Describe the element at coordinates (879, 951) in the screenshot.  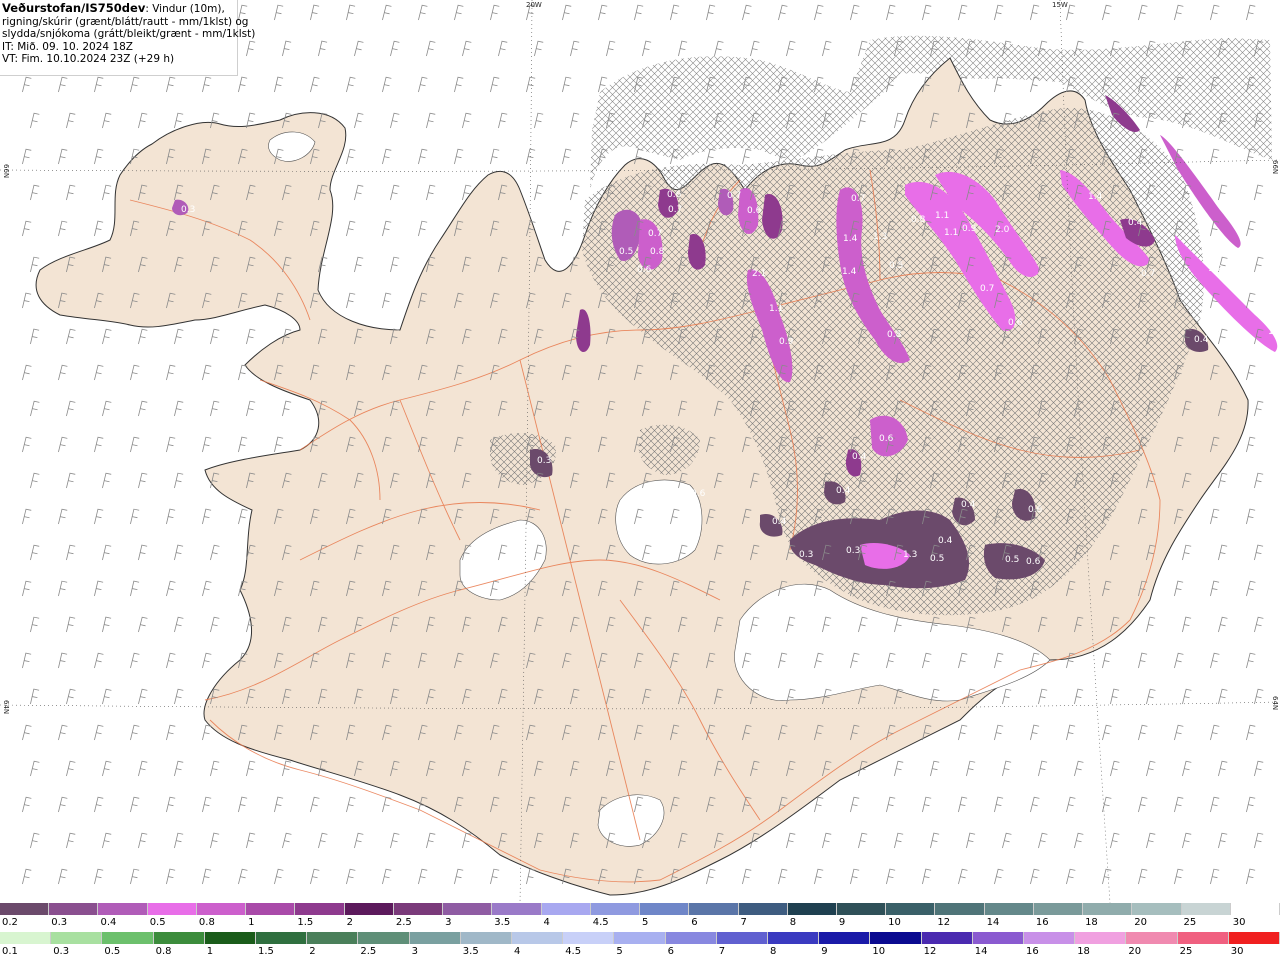
I see `legend-label: 10` at that location.